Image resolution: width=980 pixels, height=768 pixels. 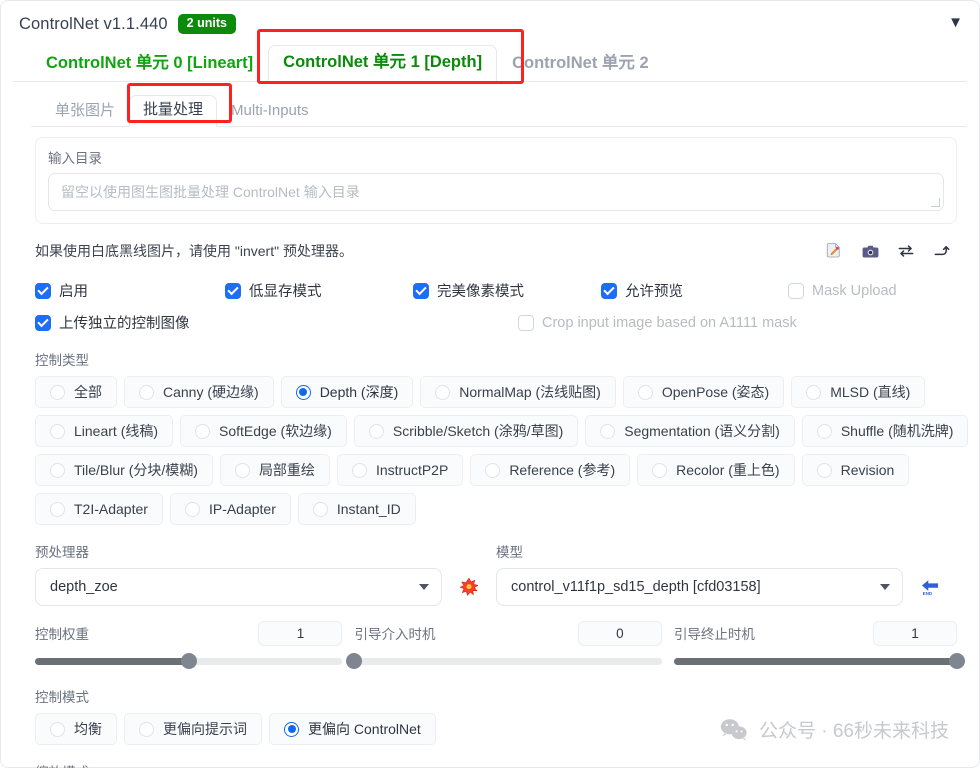 What do you see at coordinates (276, 322) in the screenshot?
I see `checkbox-upload-independent-control-image: 上传独立的控制图像` at bounding box center [276, 322].